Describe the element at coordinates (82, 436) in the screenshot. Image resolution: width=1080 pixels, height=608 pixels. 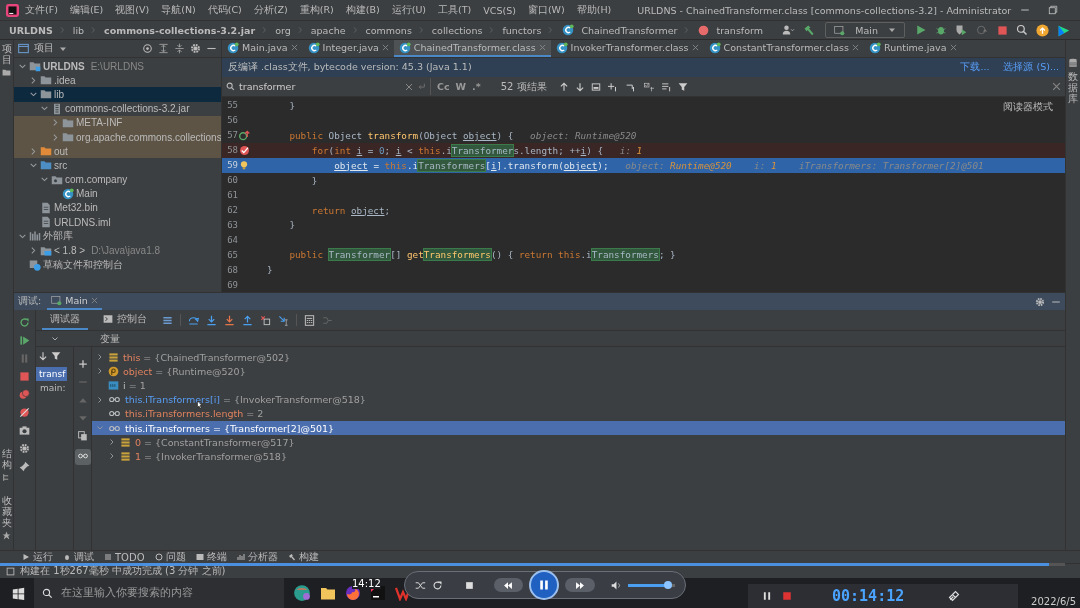
I see `copy-icon` at that location.